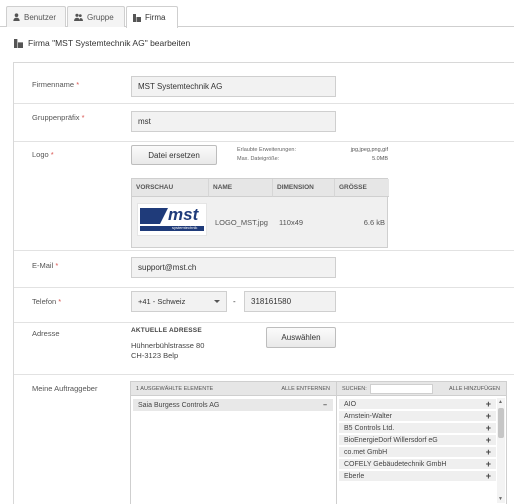 This screenshot has width=514, height=504. I want to click on selected-item: Saia Burgess Controls AG –, so click(233, 405).